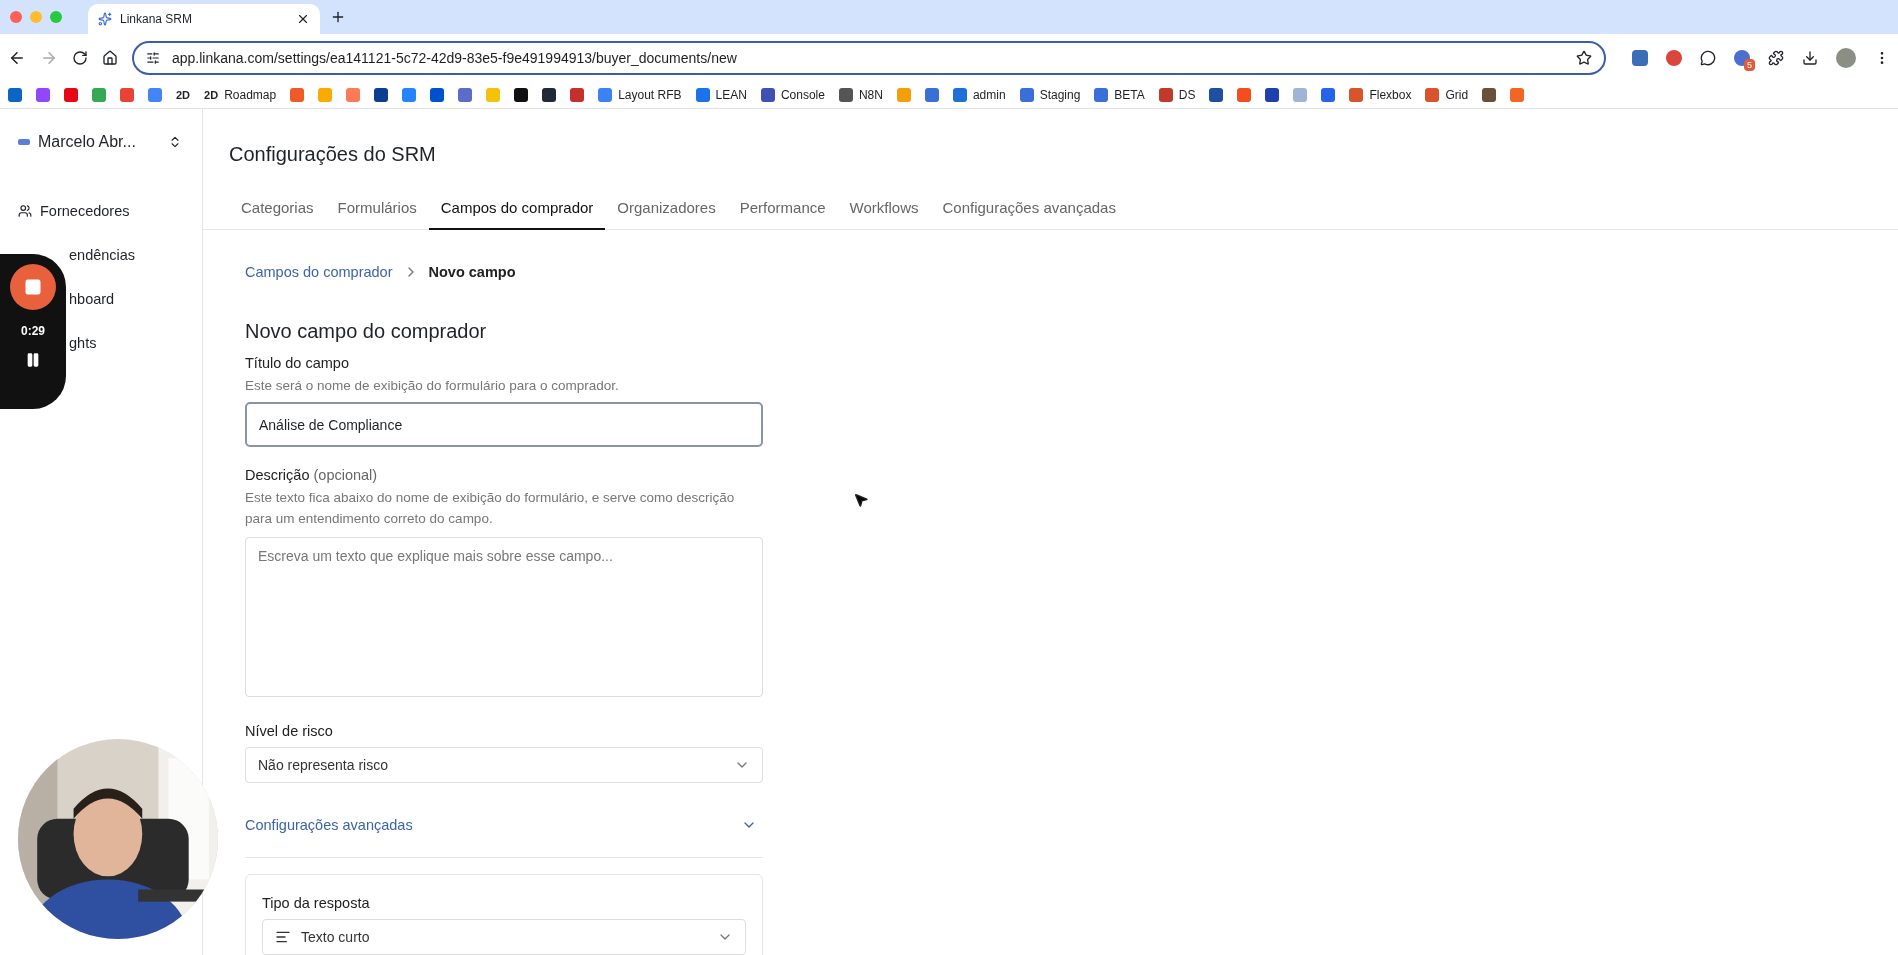 This screenshot has height=955, width=1898. I want to click on breadcrumb-link: Campos do comprador, so click(319, 272).